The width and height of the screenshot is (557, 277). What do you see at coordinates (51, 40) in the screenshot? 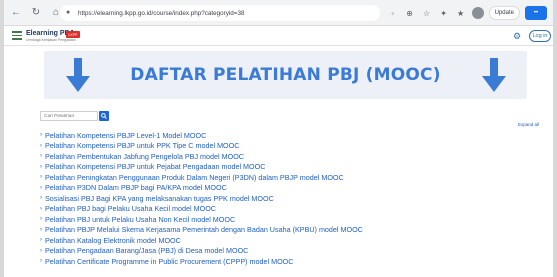
I see `site-brand-subtitle: Lembaga Kebijakan Pengadaan` at bounding box center [51, 40].